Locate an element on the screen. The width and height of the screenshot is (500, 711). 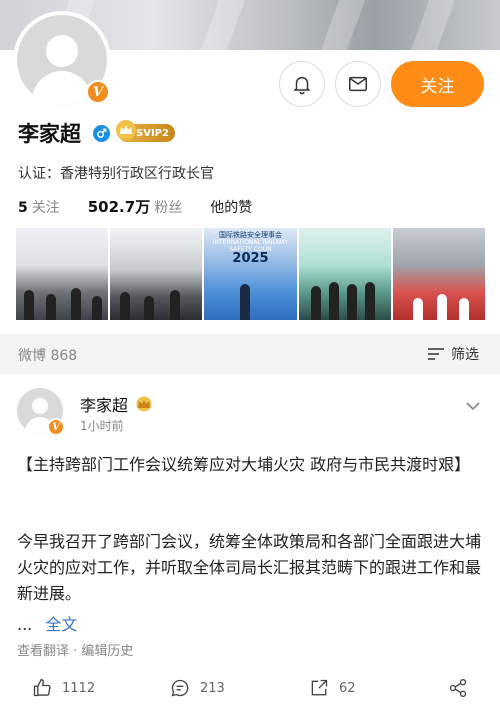
share-icon is located at coordinates (458, 688).